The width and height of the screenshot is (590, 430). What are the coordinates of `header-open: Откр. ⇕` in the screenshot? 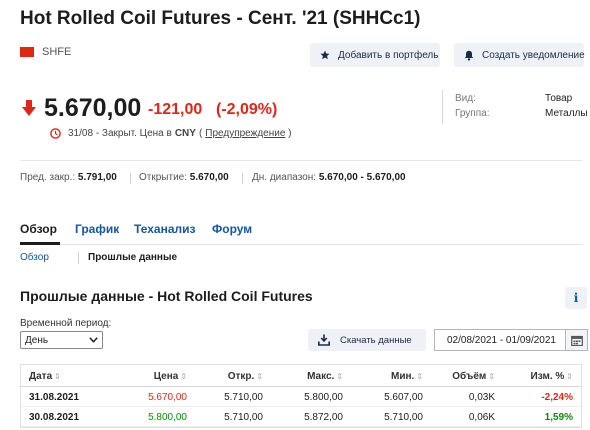 It's located at (245, 376).